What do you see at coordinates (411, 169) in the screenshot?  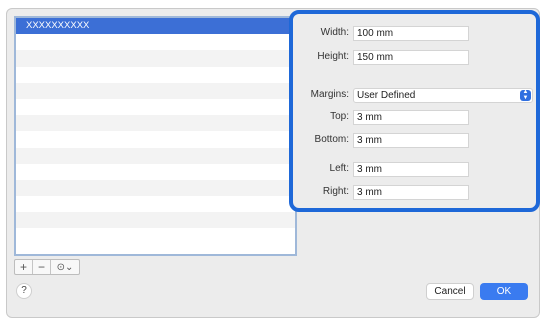 I see `left-margin-field: 3 mm` at bounding box center [411, 169].